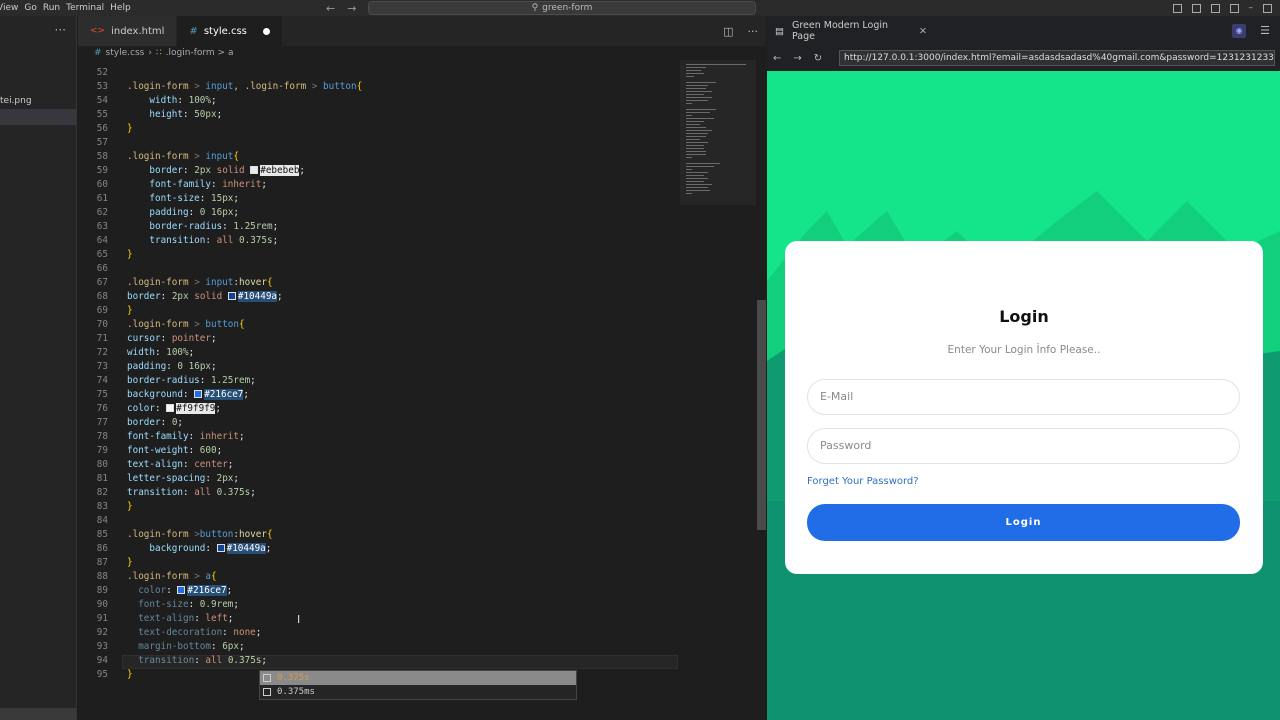 The height and width of the screenshot is (720, 1280). What do you see at coordinates (1234, 8) in the screenshot?
I see `layout-icon` at bounding box center [1234, 8].